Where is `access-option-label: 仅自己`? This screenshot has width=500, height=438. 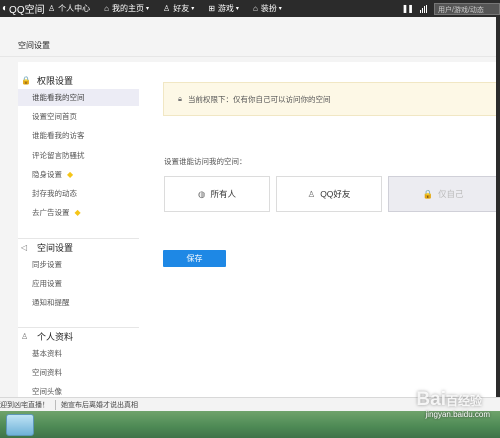 access-option-label: 仅自己 is located at coordinates (451, 194).